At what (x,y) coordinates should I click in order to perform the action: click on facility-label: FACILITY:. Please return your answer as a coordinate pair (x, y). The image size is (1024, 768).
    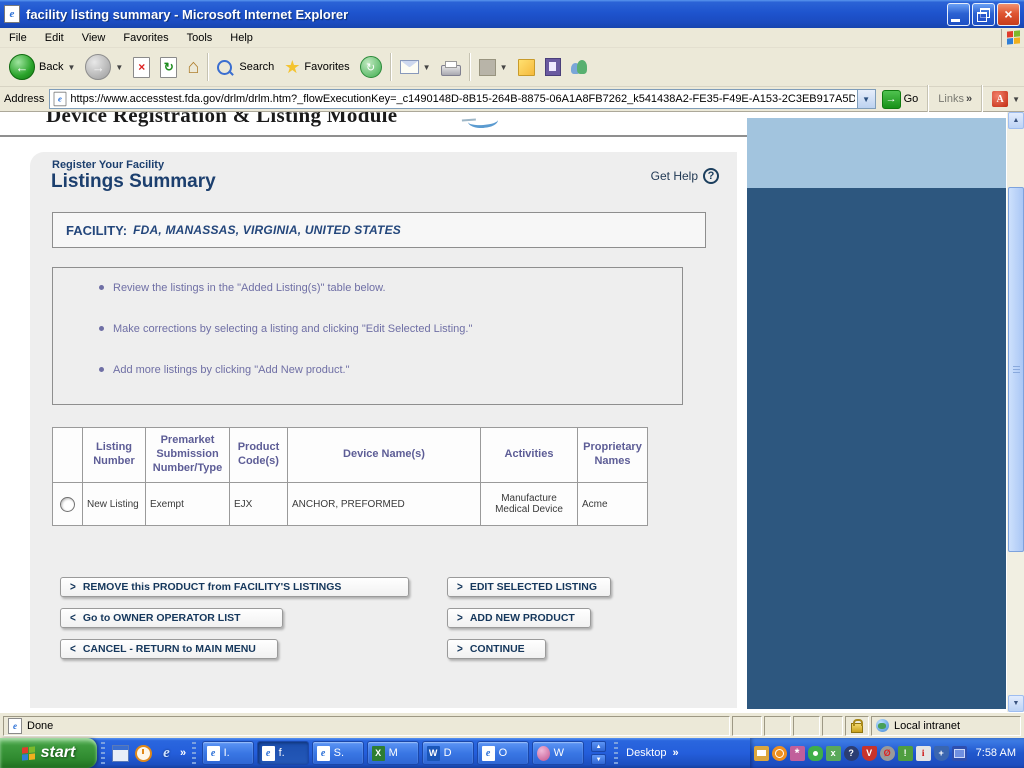
    Looking at the image, I should click on (97, 230).